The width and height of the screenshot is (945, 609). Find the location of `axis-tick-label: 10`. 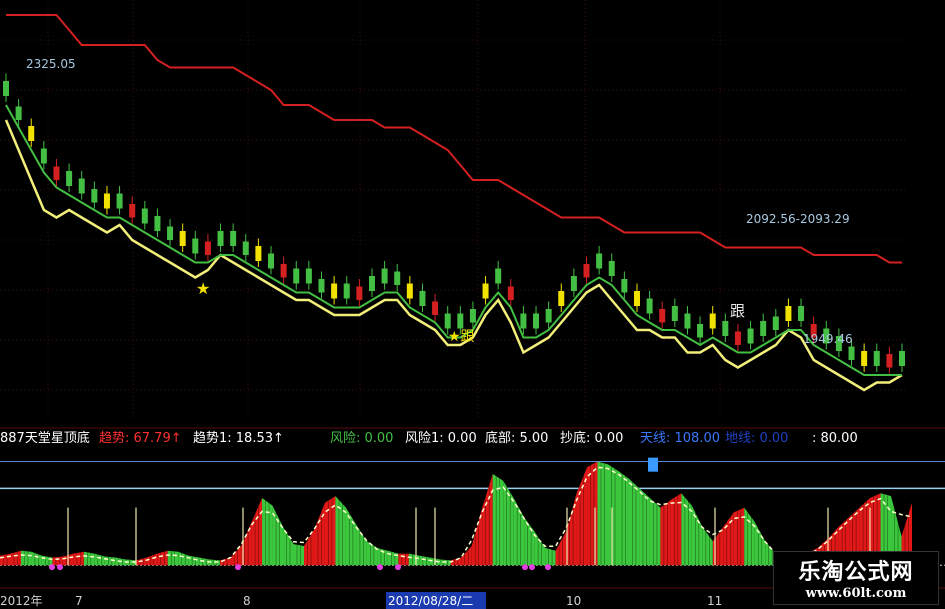

axis-tick-label: 10 is located at coordinates (573, 601).